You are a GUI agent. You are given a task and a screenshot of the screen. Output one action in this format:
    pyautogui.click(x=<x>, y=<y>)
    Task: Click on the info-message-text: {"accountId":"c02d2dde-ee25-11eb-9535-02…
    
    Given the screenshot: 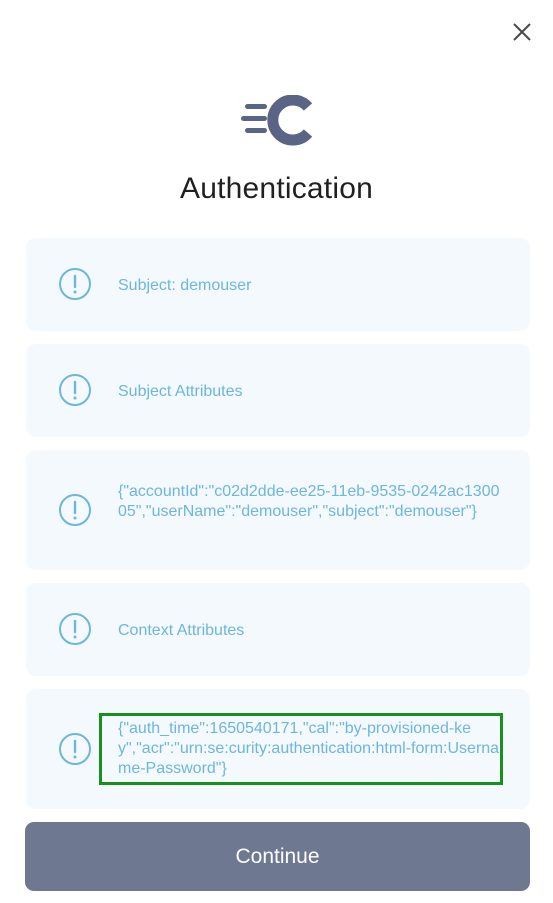 What is the action you would take?
    pyautogui.click(x=309, y=501)
    